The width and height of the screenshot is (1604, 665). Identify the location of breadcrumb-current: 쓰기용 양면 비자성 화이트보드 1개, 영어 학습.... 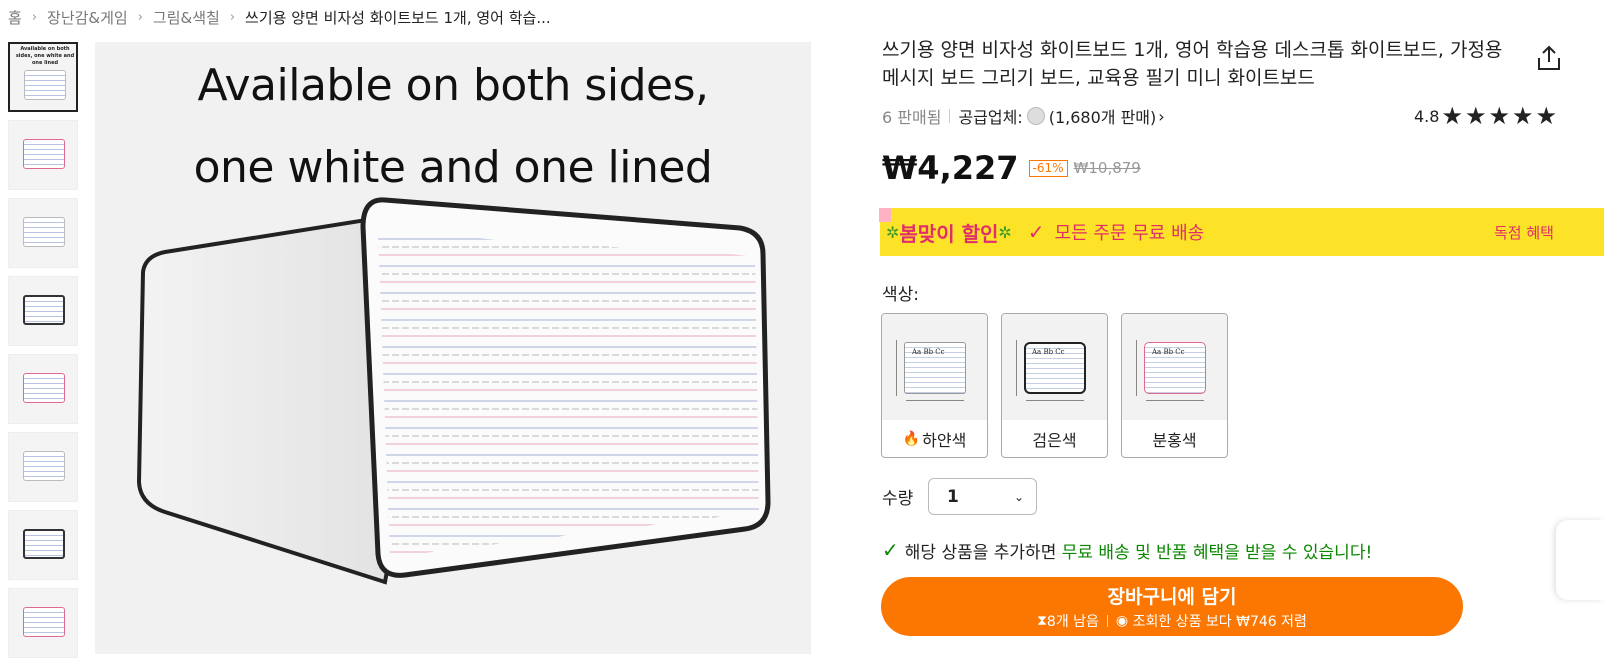
(398, 17).